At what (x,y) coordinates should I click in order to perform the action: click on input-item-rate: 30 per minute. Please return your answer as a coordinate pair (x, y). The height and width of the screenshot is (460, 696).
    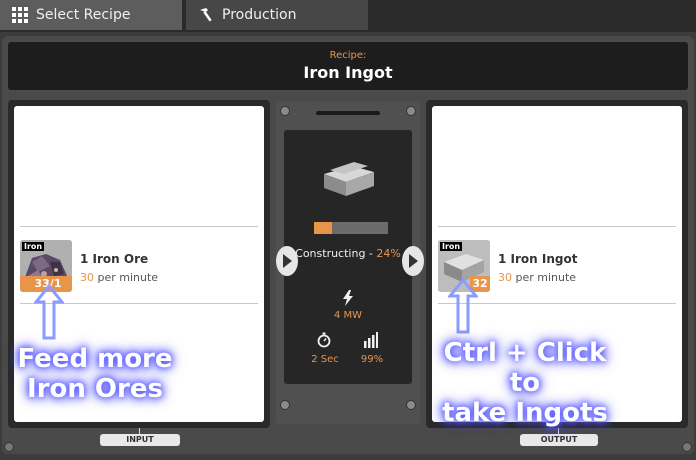
    Looking at the image, I should click on (119, 277).